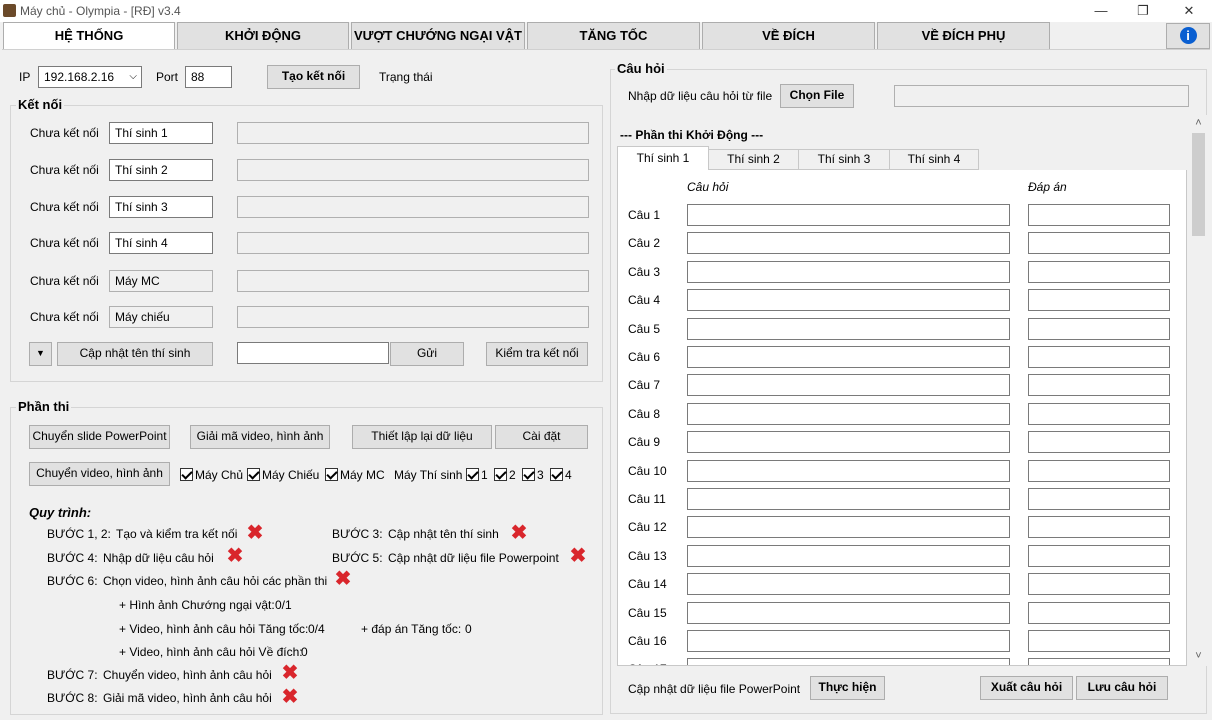 This screenshot has height=720, width=1212. What do you see at coordinates (422, 437) in the screenshot?
I see `reset-data-button: Thiết lập lại dữ liệu` at bounding box center [422, 437].